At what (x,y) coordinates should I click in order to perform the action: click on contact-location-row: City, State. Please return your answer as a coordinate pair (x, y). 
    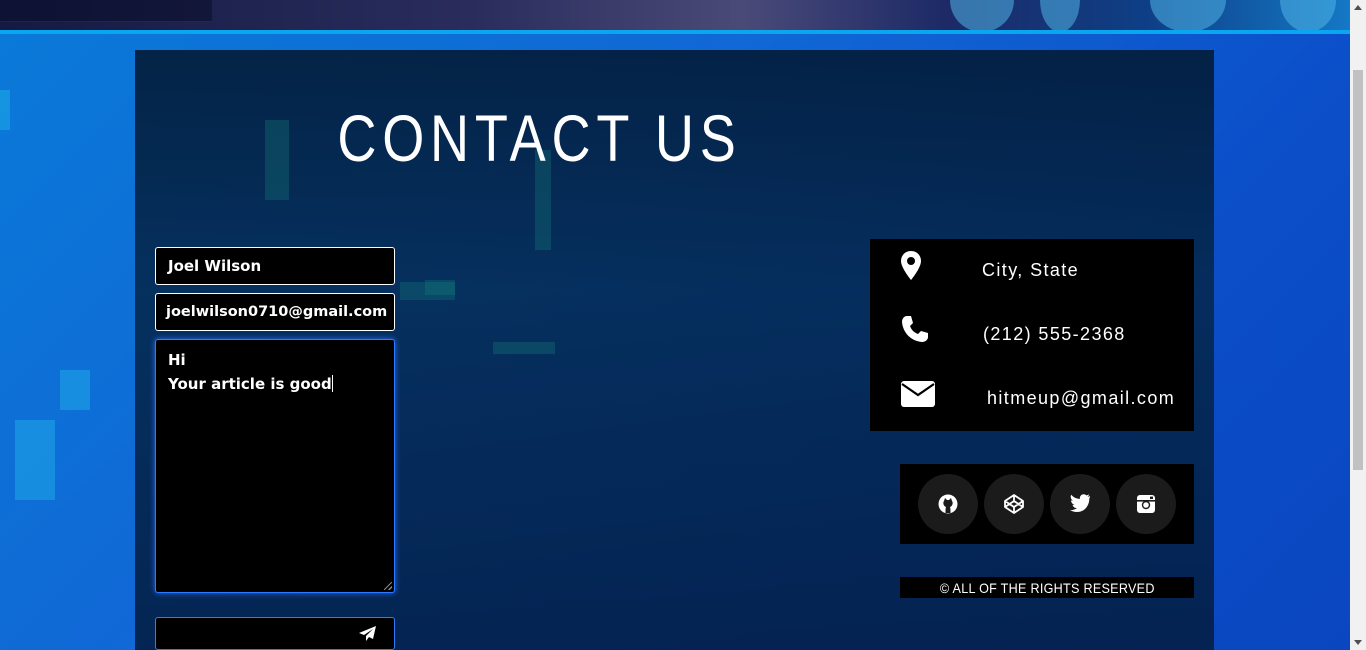
    Looking at the image, I should click on (1032, 271).